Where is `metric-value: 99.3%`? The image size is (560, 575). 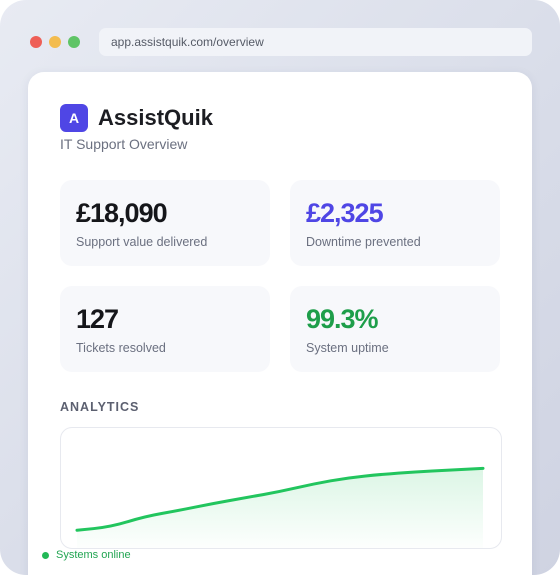
metric-value: 99.3% is located at coordinates (342, 319).